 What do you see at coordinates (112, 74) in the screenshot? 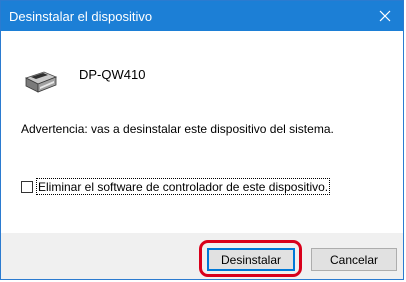
I see `device-name: DP-QW410` at bounding box center [112, 74].